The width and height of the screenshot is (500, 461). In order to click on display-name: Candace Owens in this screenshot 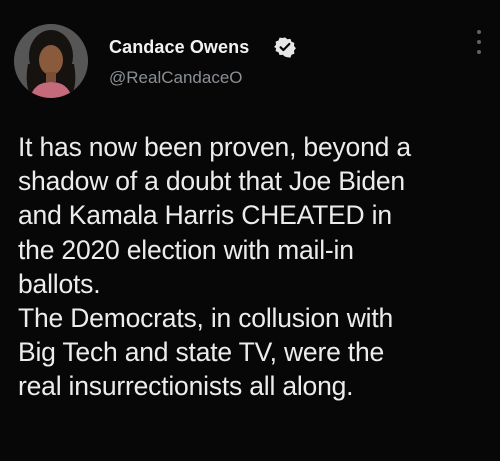, I will do `click(179, 47)`.